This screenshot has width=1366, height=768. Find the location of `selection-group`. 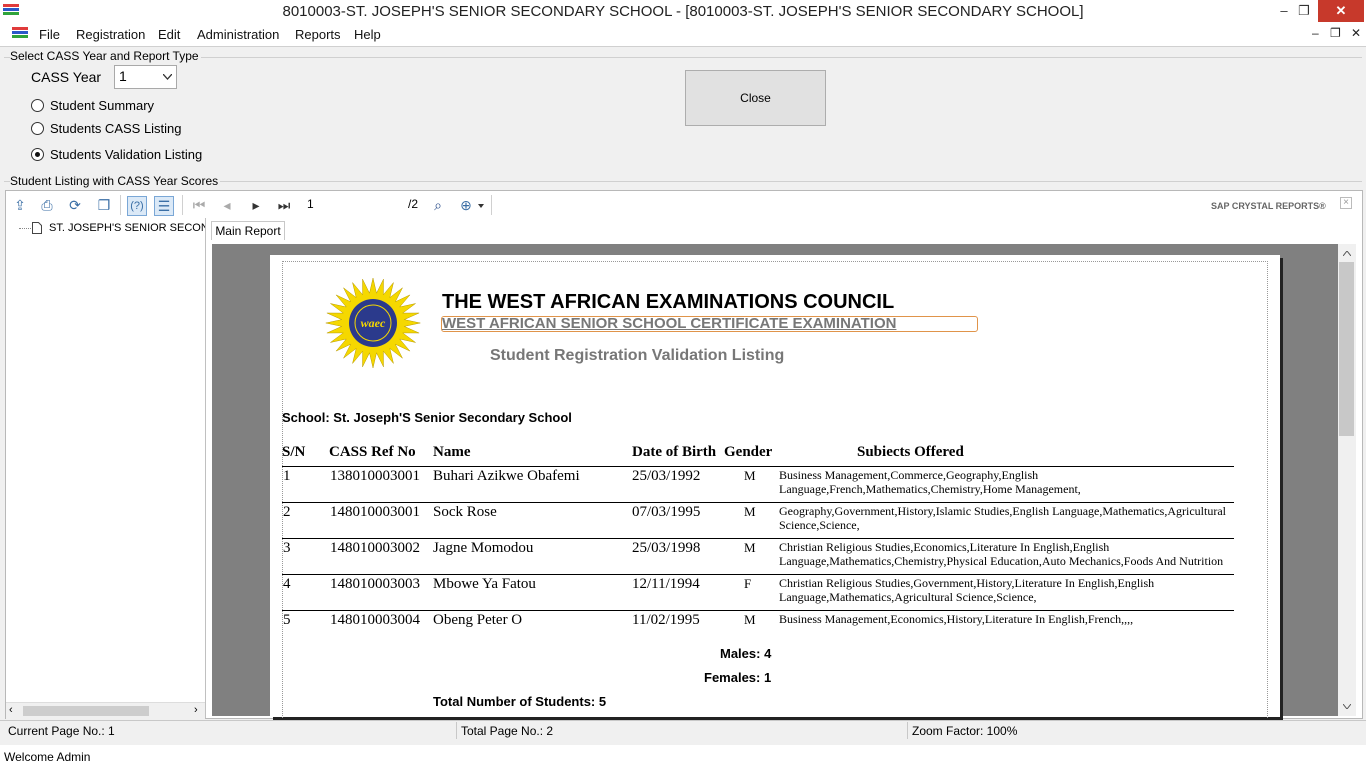

selection-group is located at coordinates (683, 114).